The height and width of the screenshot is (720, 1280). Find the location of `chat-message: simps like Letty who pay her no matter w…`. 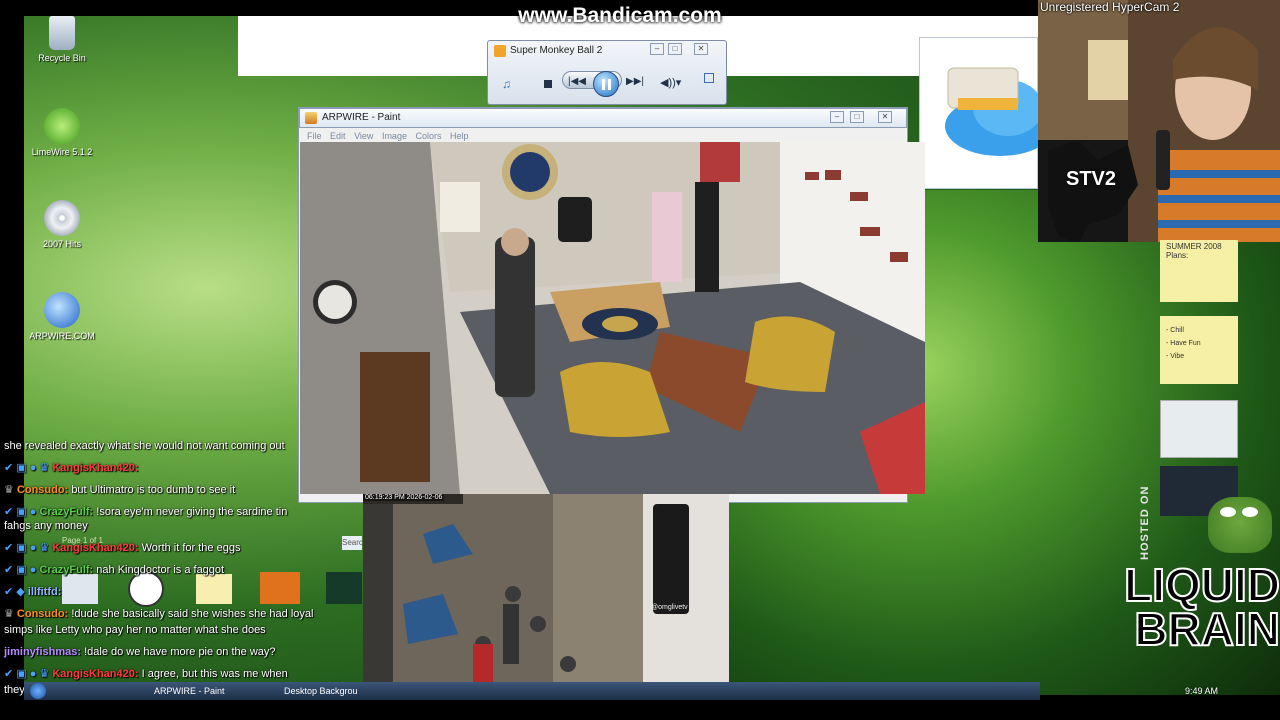

chat-message: simps like Letty who pay her no matter w… is located at coordinates (135, 630).